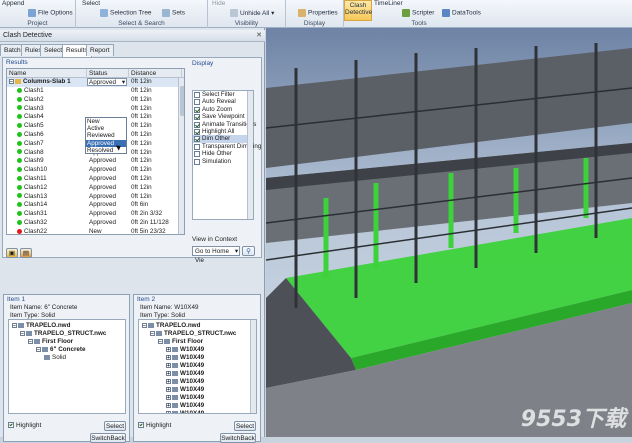 This screenshot has width=632, height=443. What do you see at coordinates (218, 3) in the screenshot?
I see `hide-button: Hide` at bounding box center [218, 3].